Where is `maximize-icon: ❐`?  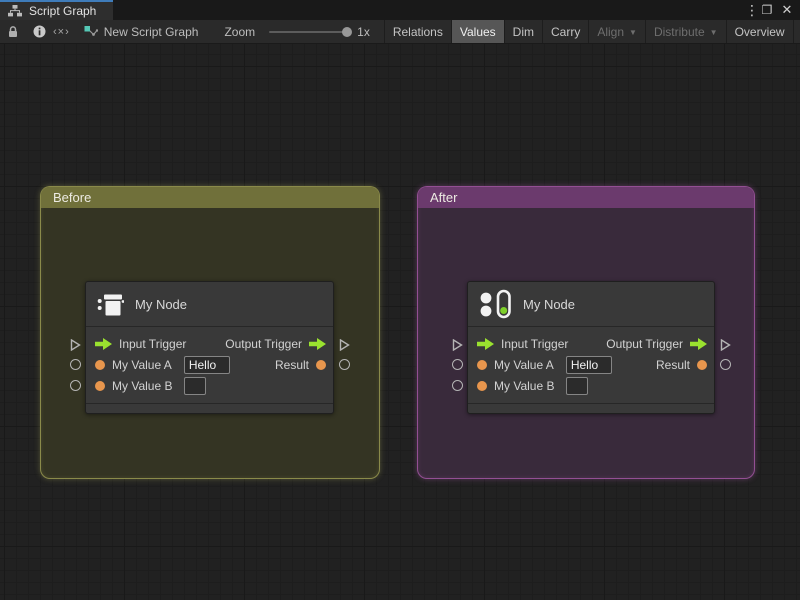
maximize-icon: ❐ is located at coordinates (767, 10).